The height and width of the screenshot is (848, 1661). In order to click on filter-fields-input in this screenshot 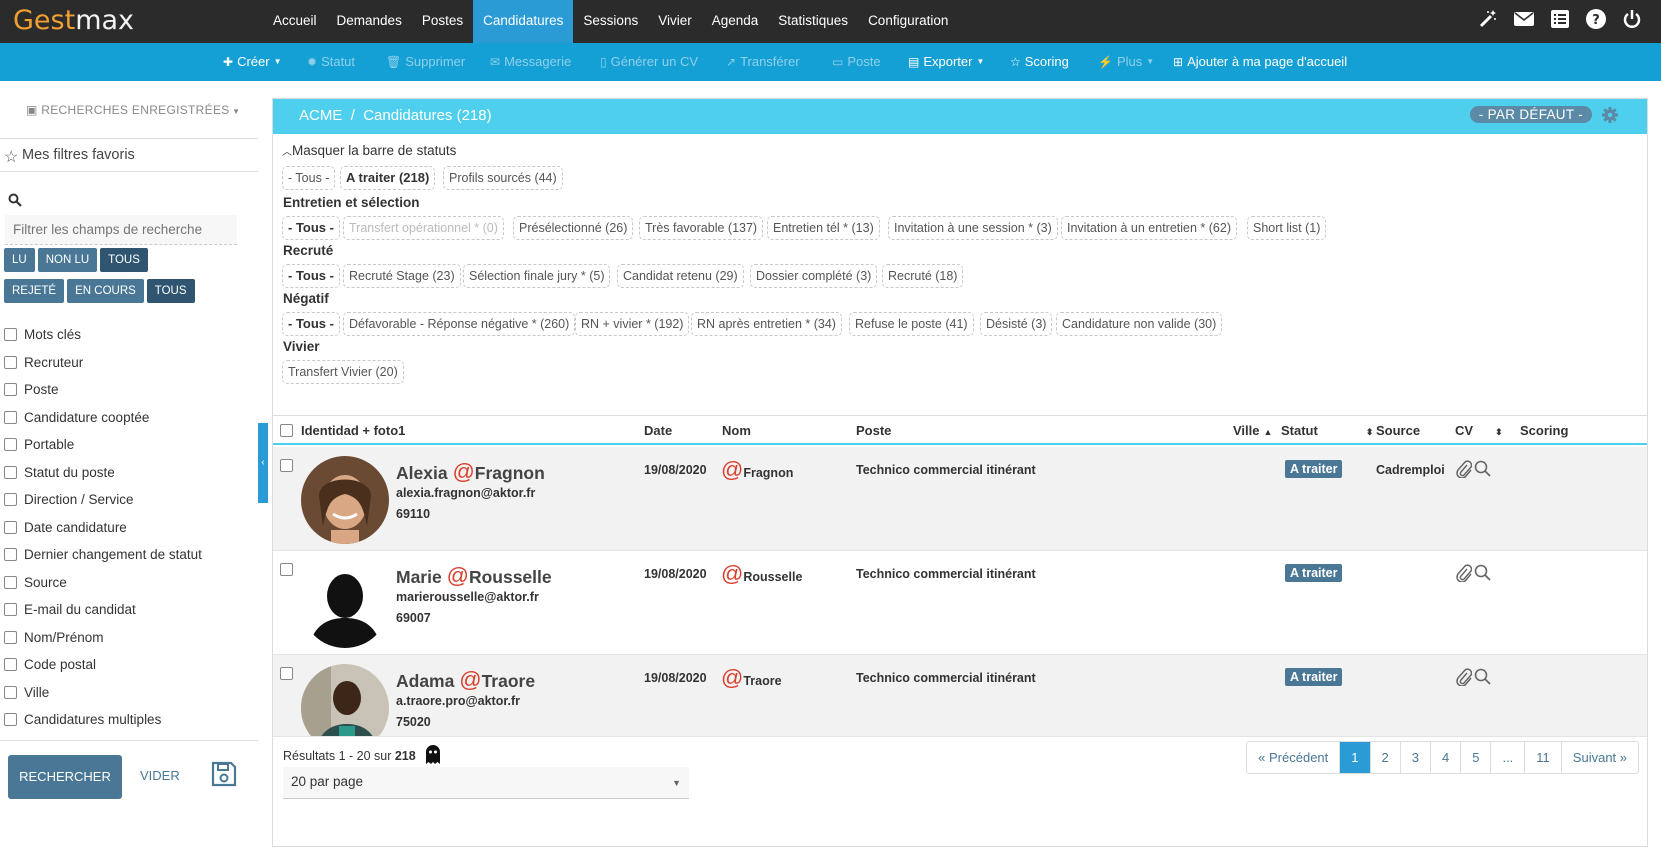, I will do `click(121, 230)`.